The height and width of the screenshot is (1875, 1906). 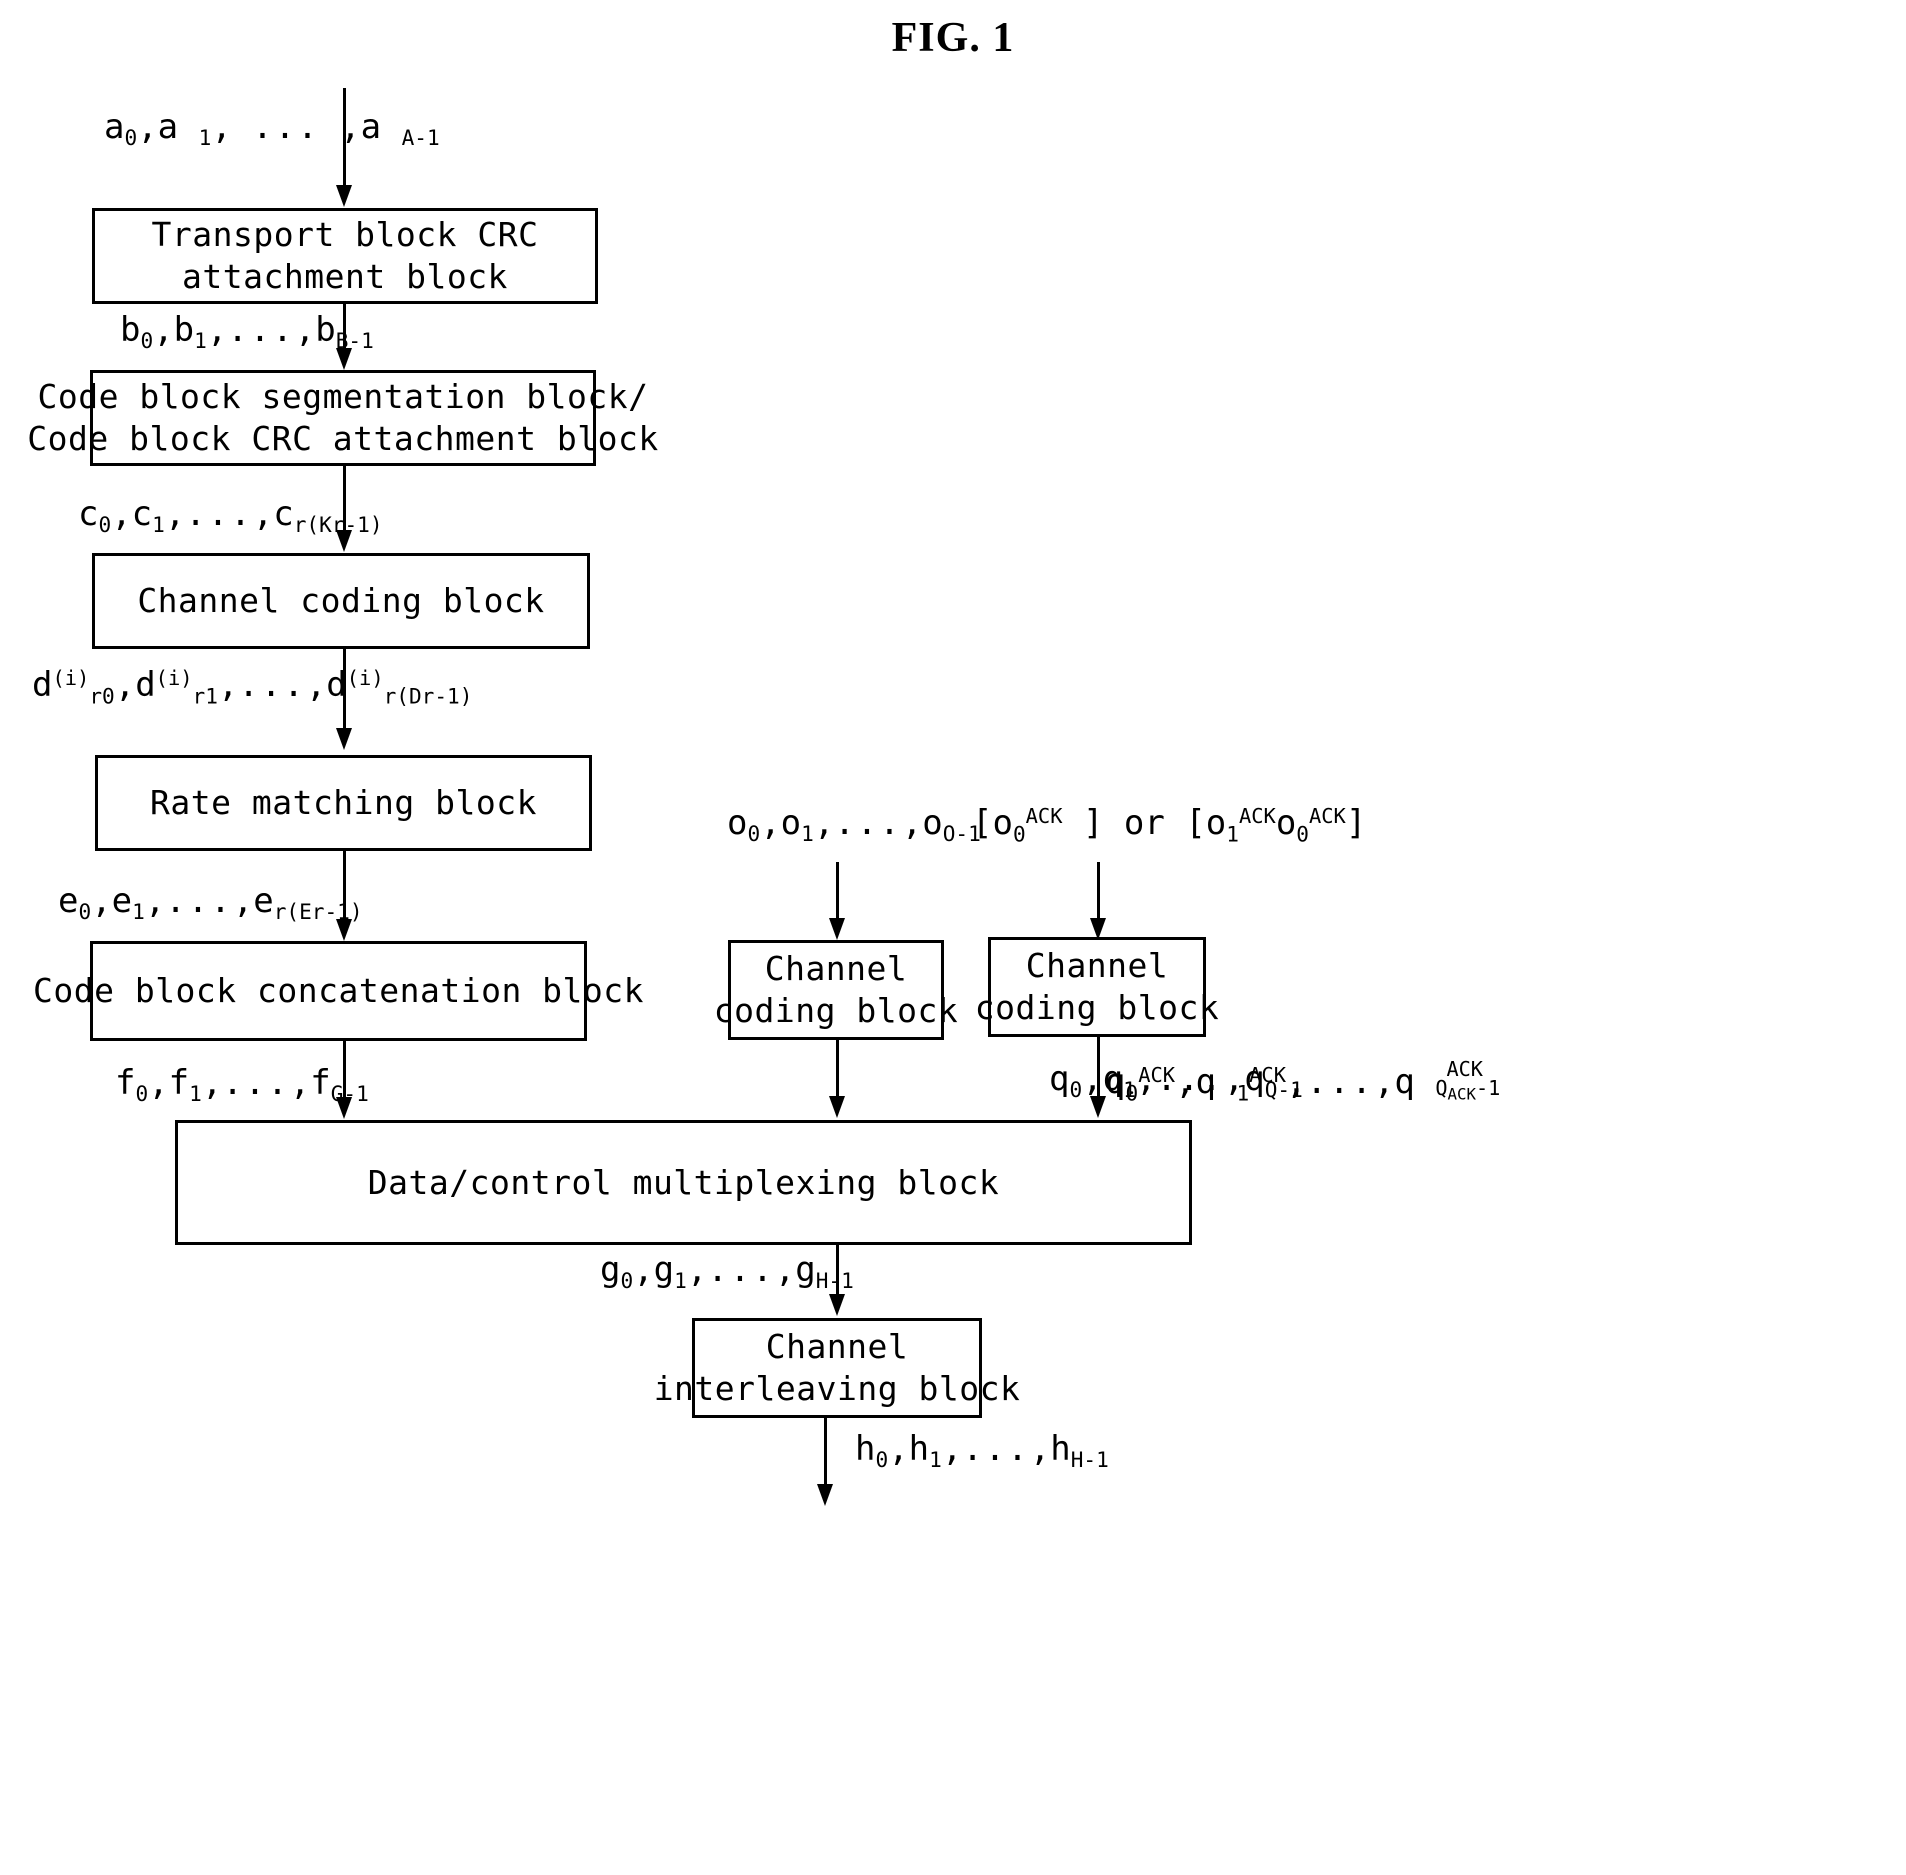 I want to click on arrow-line-e, so click(x=344, y=888).